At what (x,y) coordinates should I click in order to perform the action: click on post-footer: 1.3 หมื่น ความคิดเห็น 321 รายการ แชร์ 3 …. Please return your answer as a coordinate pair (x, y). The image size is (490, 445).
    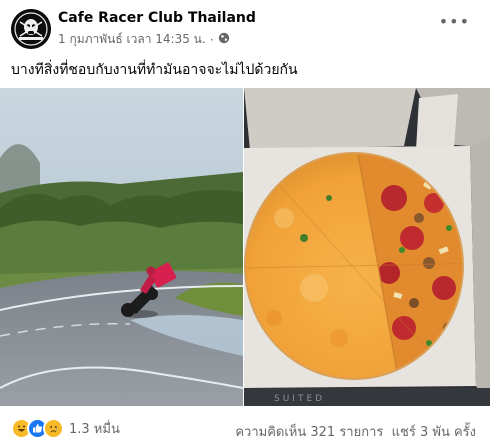
    Looking at the image, I should click on (245, 425).